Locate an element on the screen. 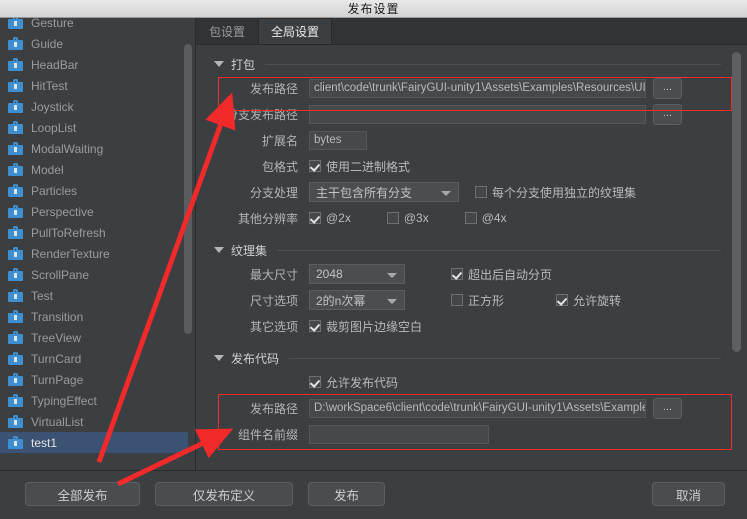 This screenshot has height=519, width=747. publish-definitions-only-button: 仅发布定义 is located at coordinates (224, 494).